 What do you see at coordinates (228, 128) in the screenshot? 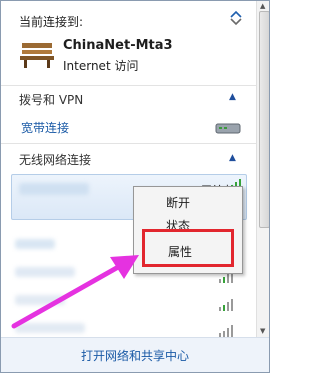
I see `modem-icon` at bounding box center [228, 128].